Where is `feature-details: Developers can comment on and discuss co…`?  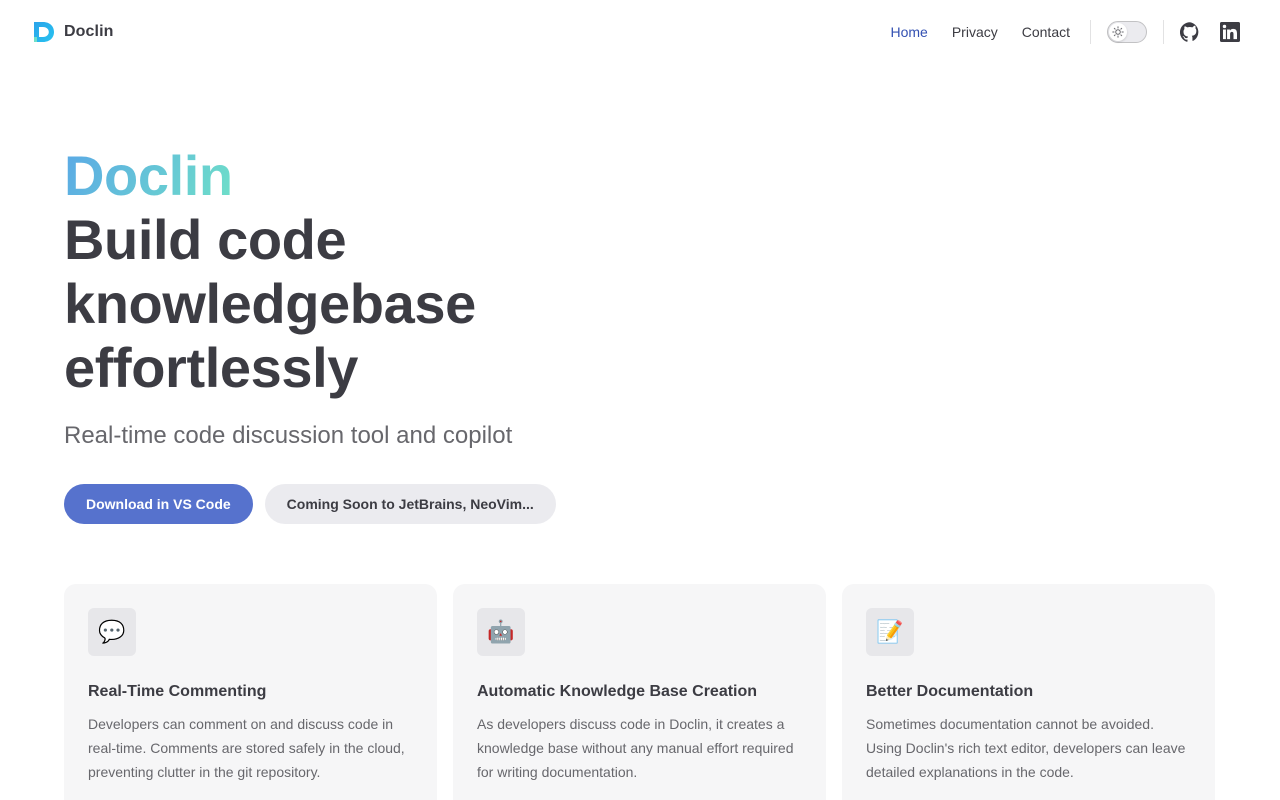
feature-details: Developers can comment on and discuss co… is located at coordinates (246, 748).